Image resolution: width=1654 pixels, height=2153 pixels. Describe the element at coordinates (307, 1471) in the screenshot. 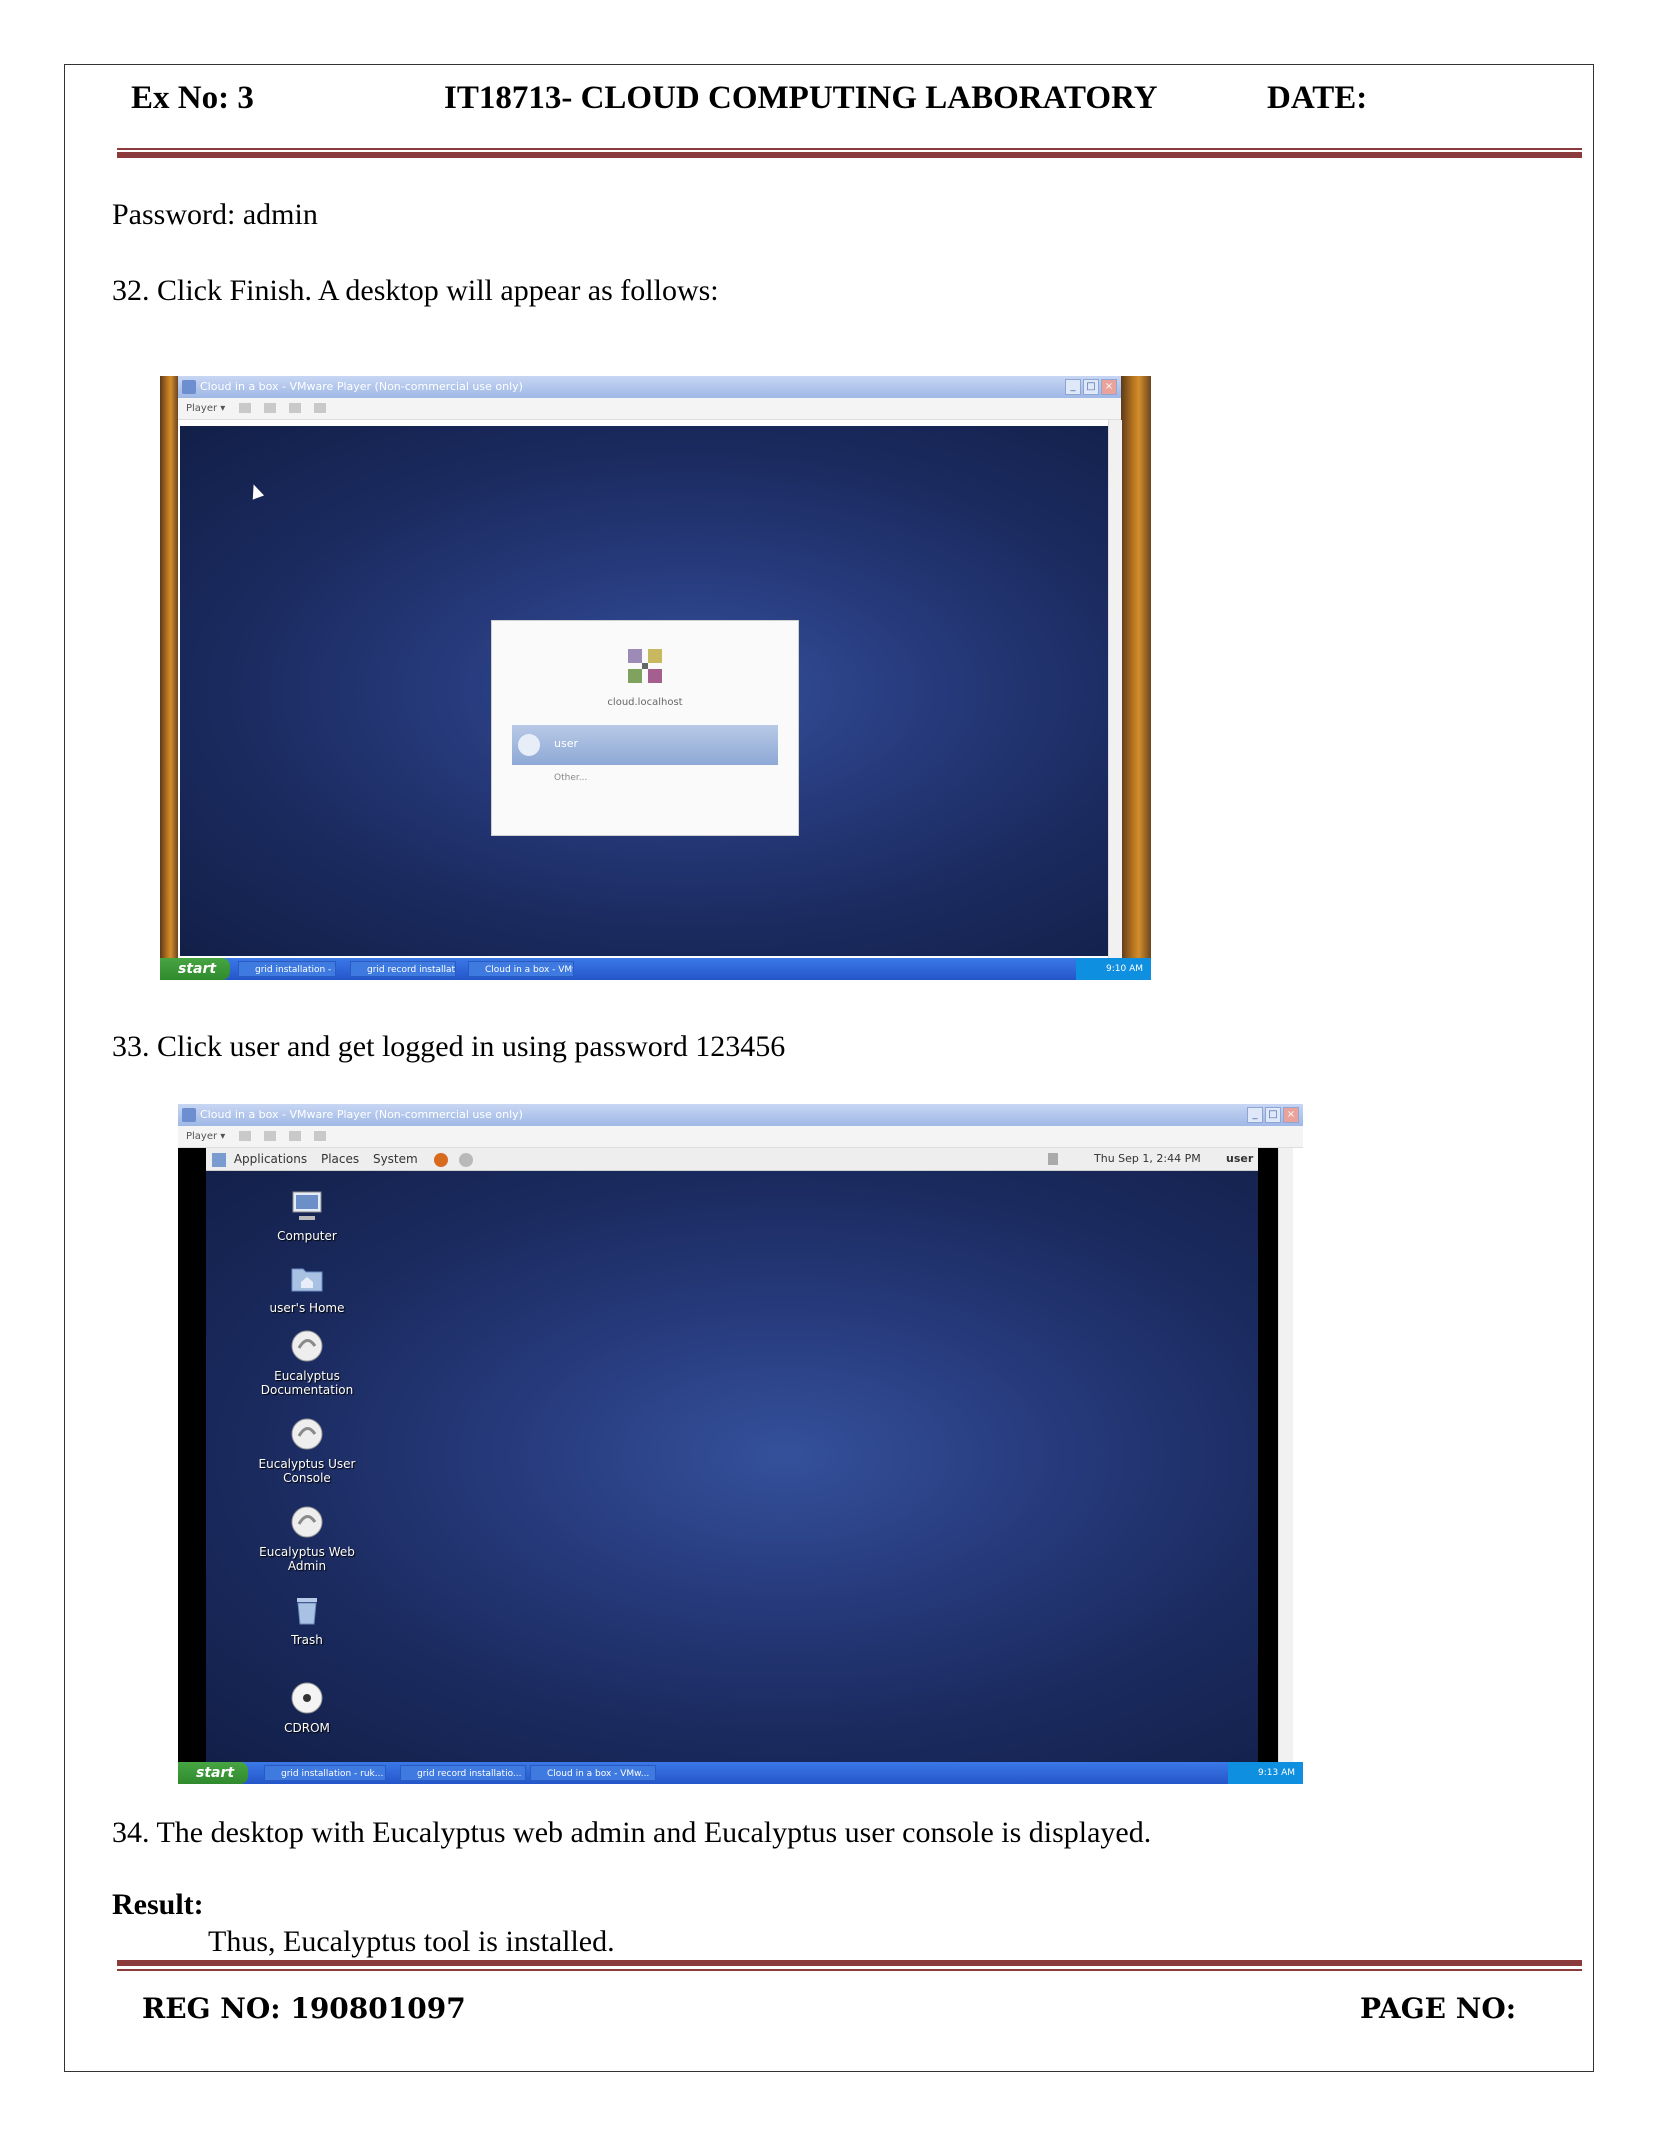

I see `desktop-icon-label: Eucalyptus User Console` at that location.